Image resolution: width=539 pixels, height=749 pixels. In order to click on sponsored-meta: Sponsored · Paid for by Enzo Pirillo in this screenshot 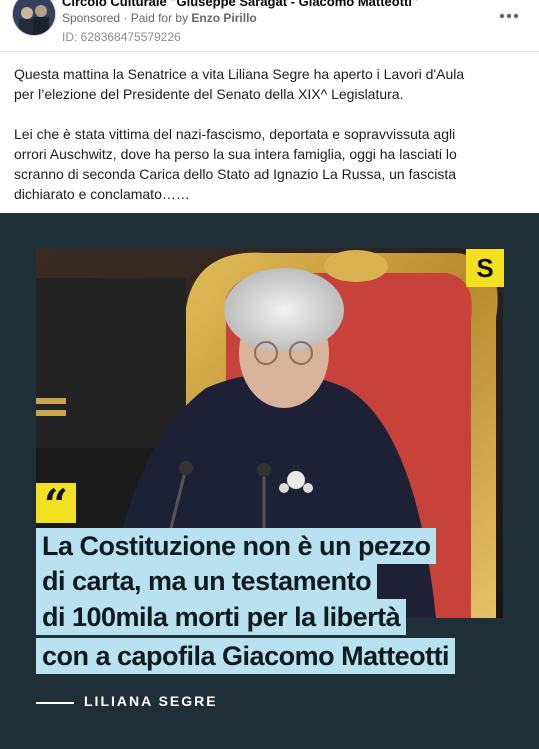, I will do `click(159, 18)`.